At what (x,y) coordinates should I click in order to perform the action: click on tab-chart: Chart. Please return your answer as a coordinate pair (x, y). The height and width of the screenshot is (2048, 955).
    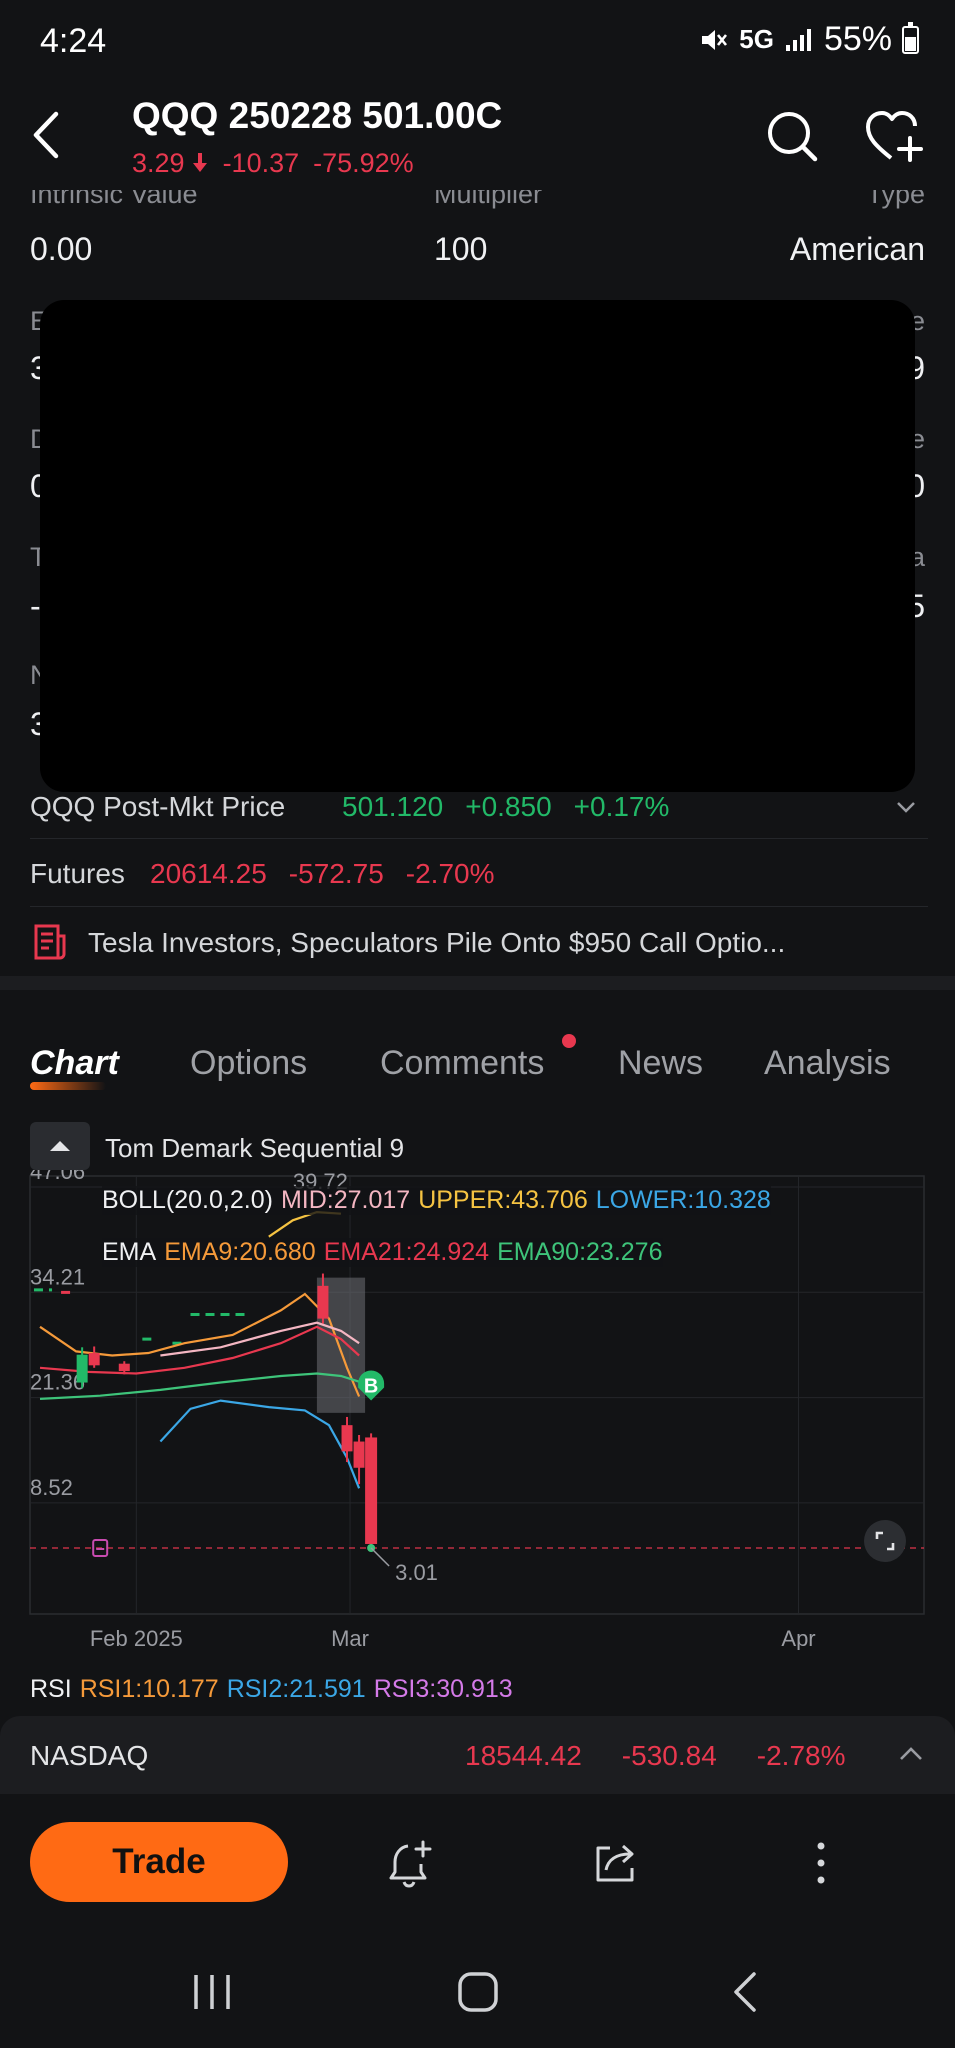
    Looking at the image, I should click on (74, 1063).